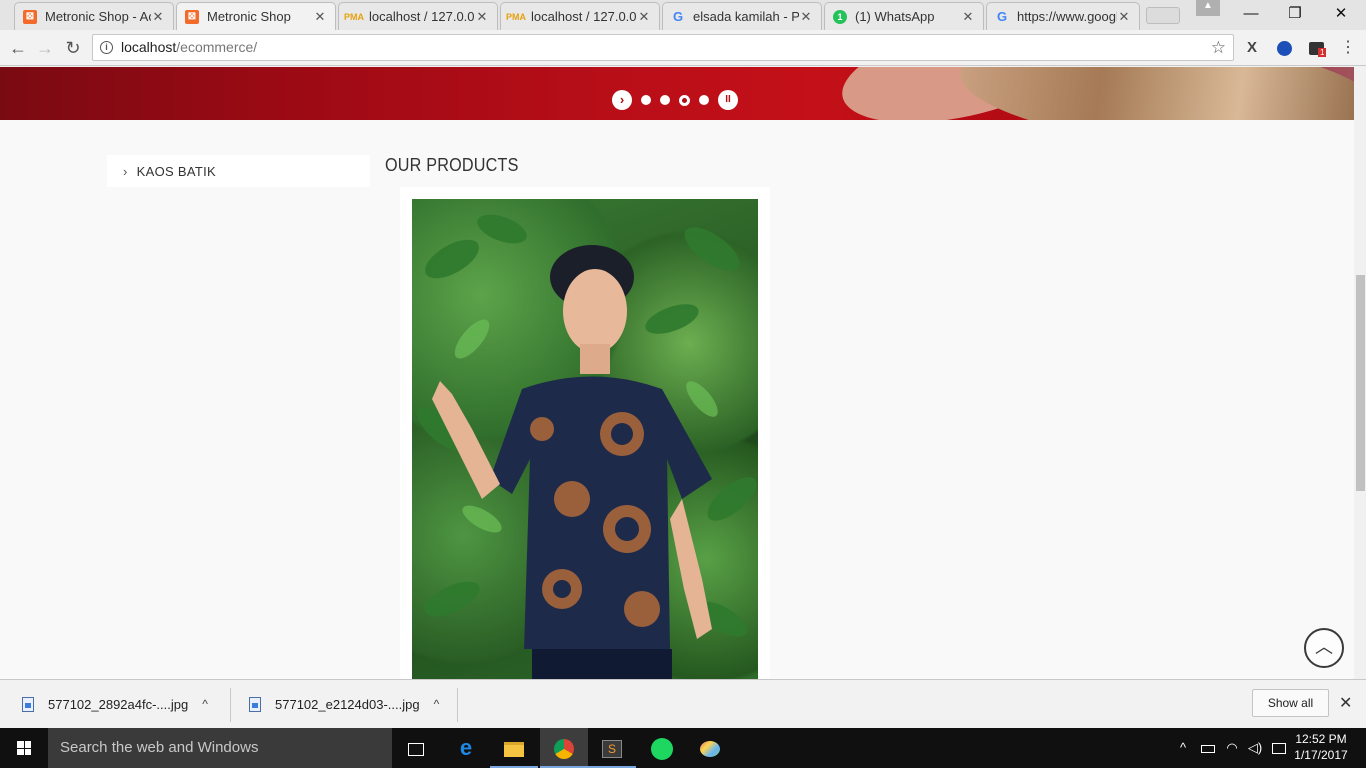 The width and height of the screenshot is (1366, 768). I want to click on slider-next-icon: ›, so click(622, 100).